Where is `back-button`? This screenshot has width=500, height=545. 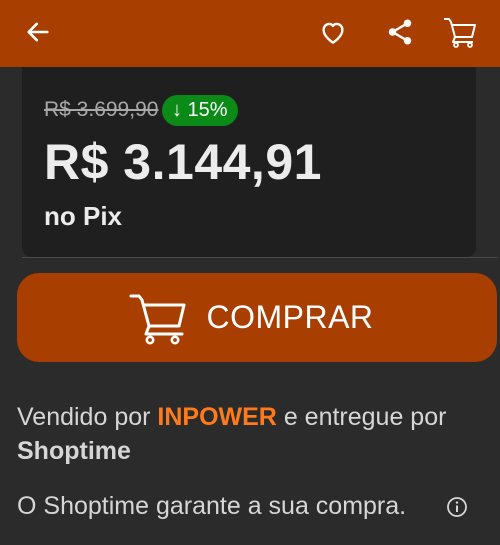 back-button is located at coordinates (38, 32).